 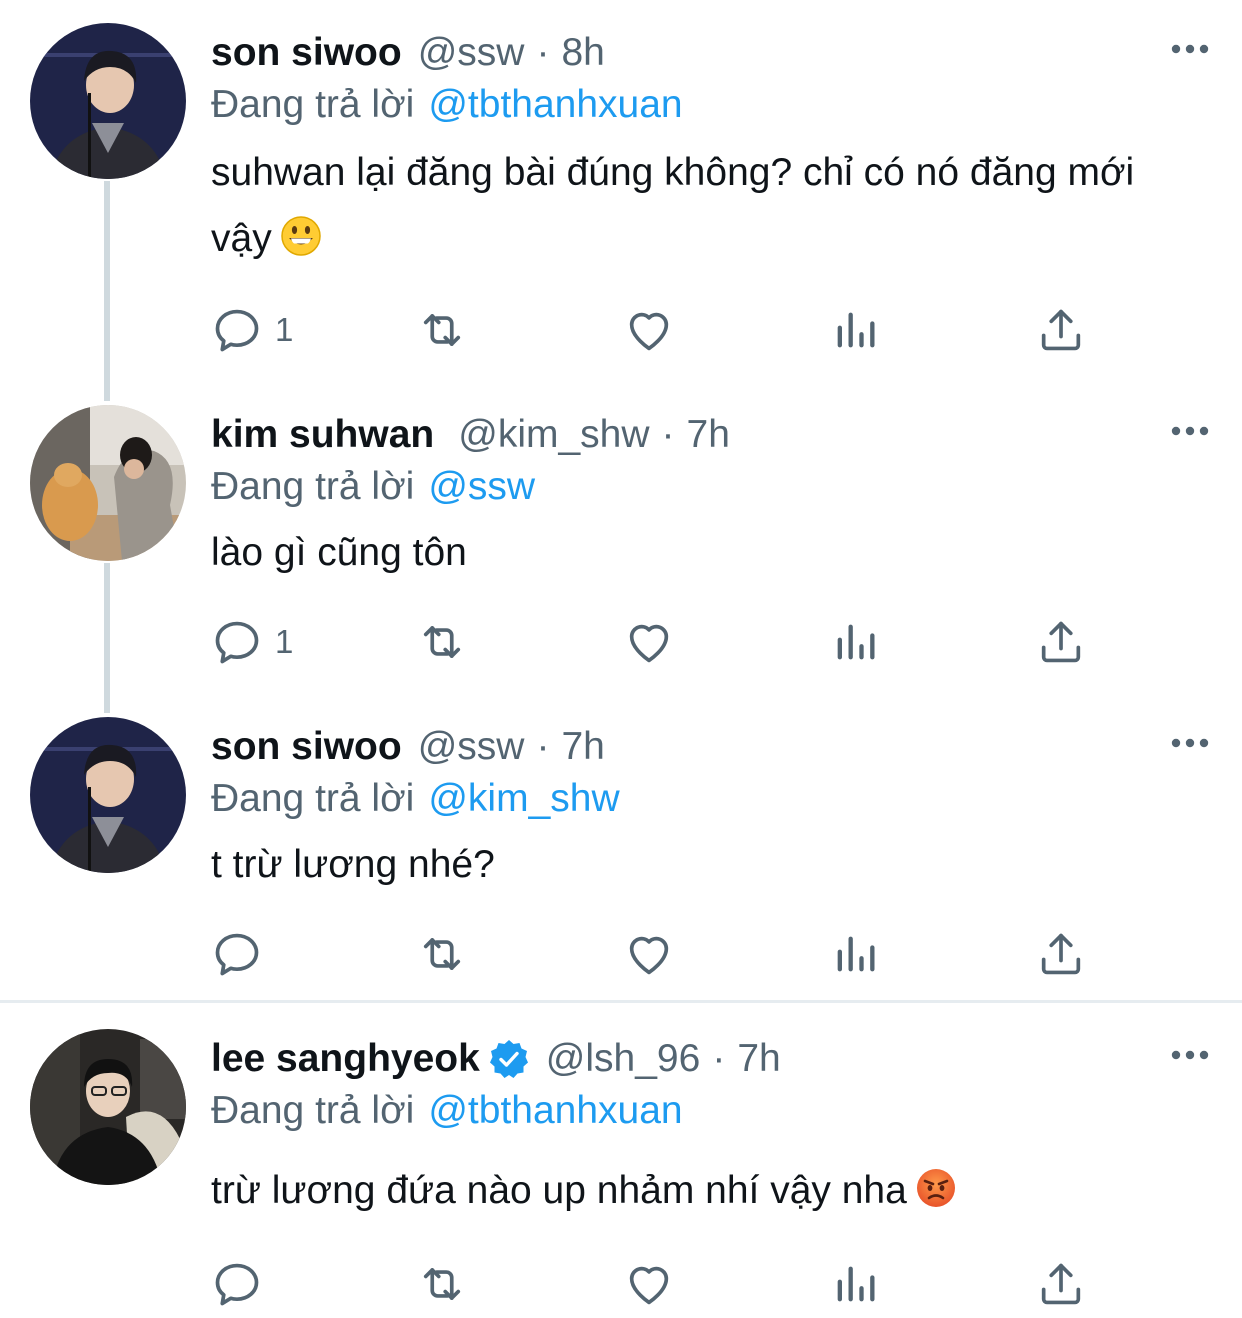 What do you see at coordinates (322, 435) in the screenshot?
I see `display-name: kim suhwan` at bounding box center [322, 435].